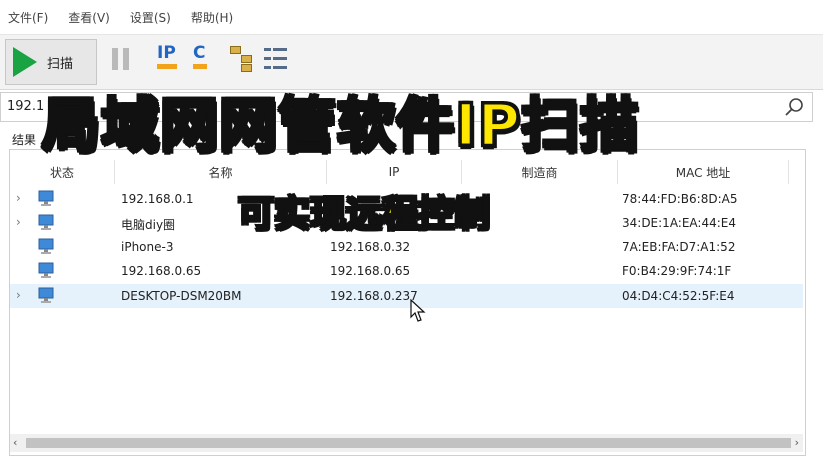 This screenshot has height=470, width=823. I want to click on scrollbar-thumb, so click(408, 443).